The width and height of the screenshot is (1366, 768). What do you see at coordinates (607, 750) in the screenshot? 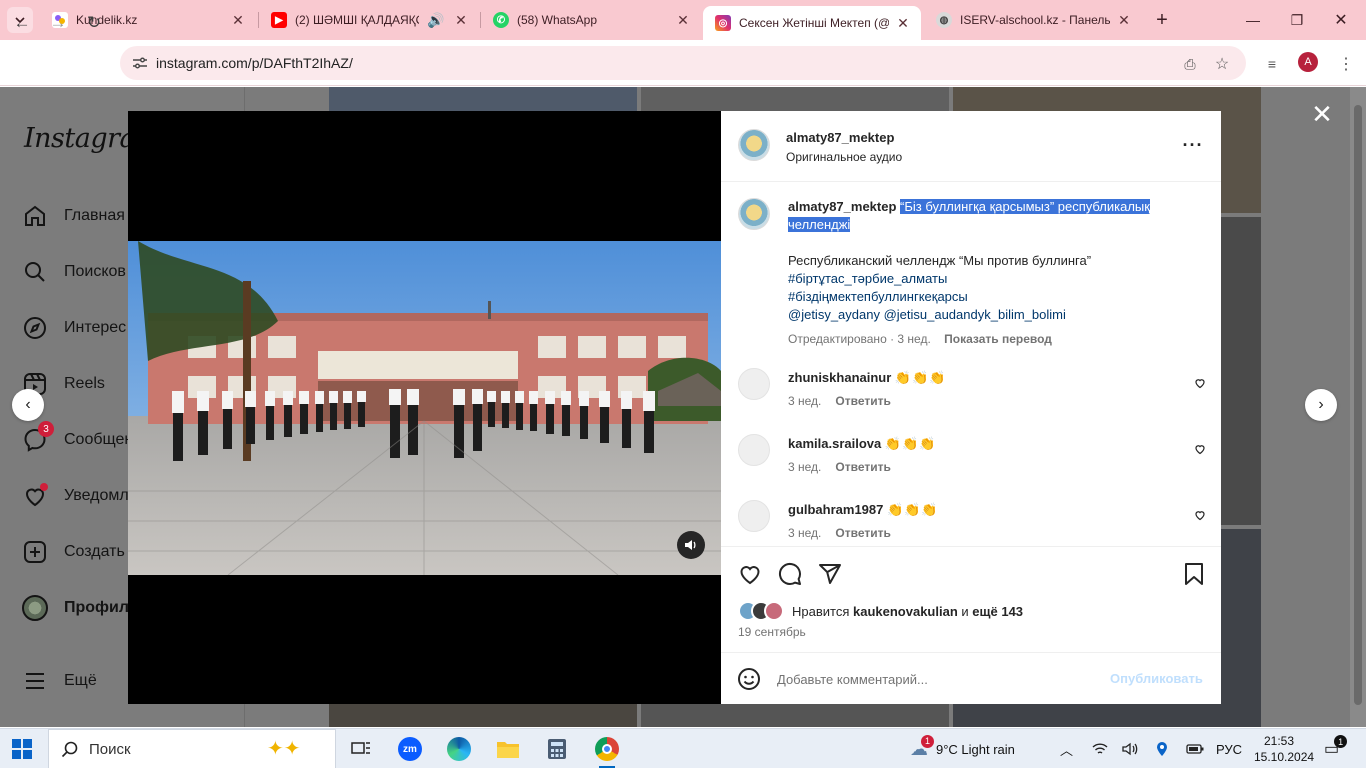
I see `chrome-browser-icon` at bounding box center [607, 750].